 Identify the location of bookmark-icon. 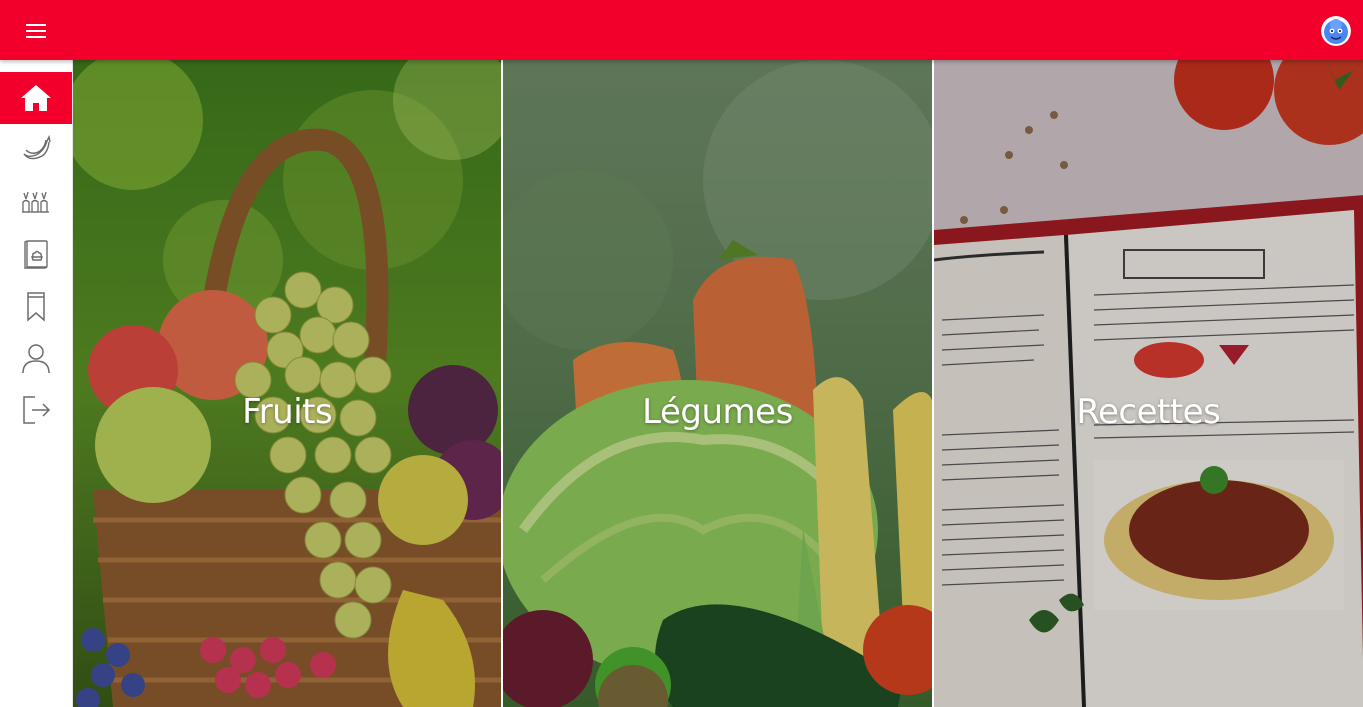
(36, 307).